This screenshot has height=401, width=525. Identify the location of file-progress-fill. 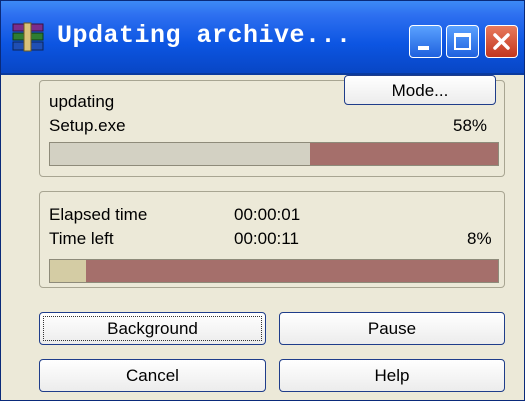
(180, 154).